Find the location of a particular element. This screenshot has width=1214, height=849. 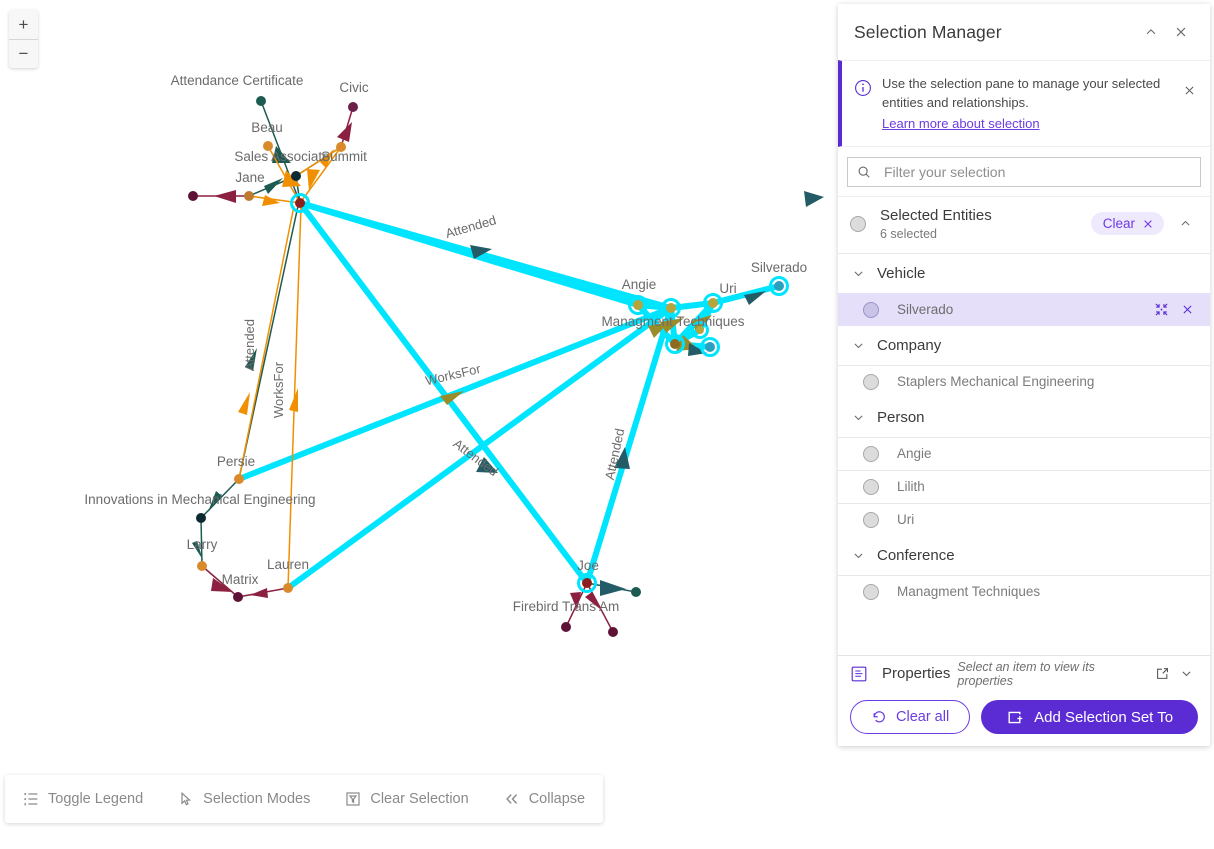

selection-modes-label: Selection Modes is located at coordinates (257, 799).